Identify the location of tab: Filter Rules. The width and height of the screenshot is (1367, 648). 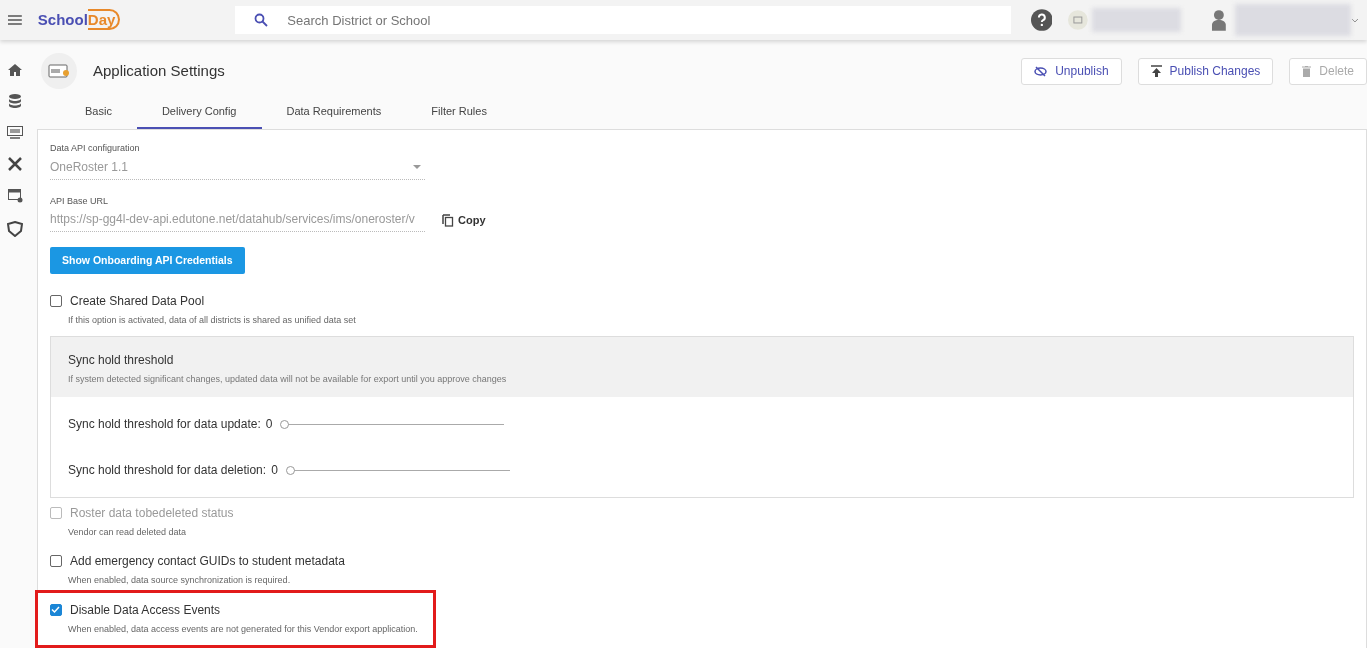
(459, 112).